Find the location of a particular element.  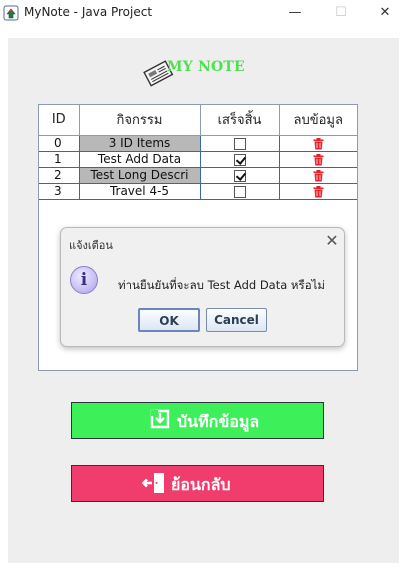

table-row: 2 Test Long Descri is located at coordinates (198, 176).